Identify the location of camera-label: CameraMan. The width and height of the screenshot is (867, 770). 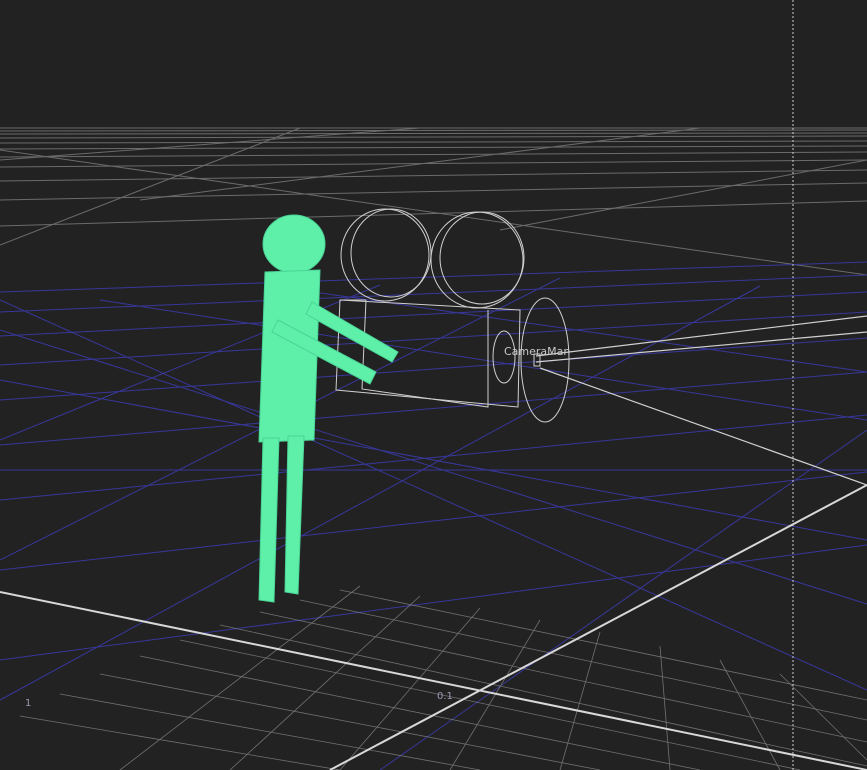
(537, 351).